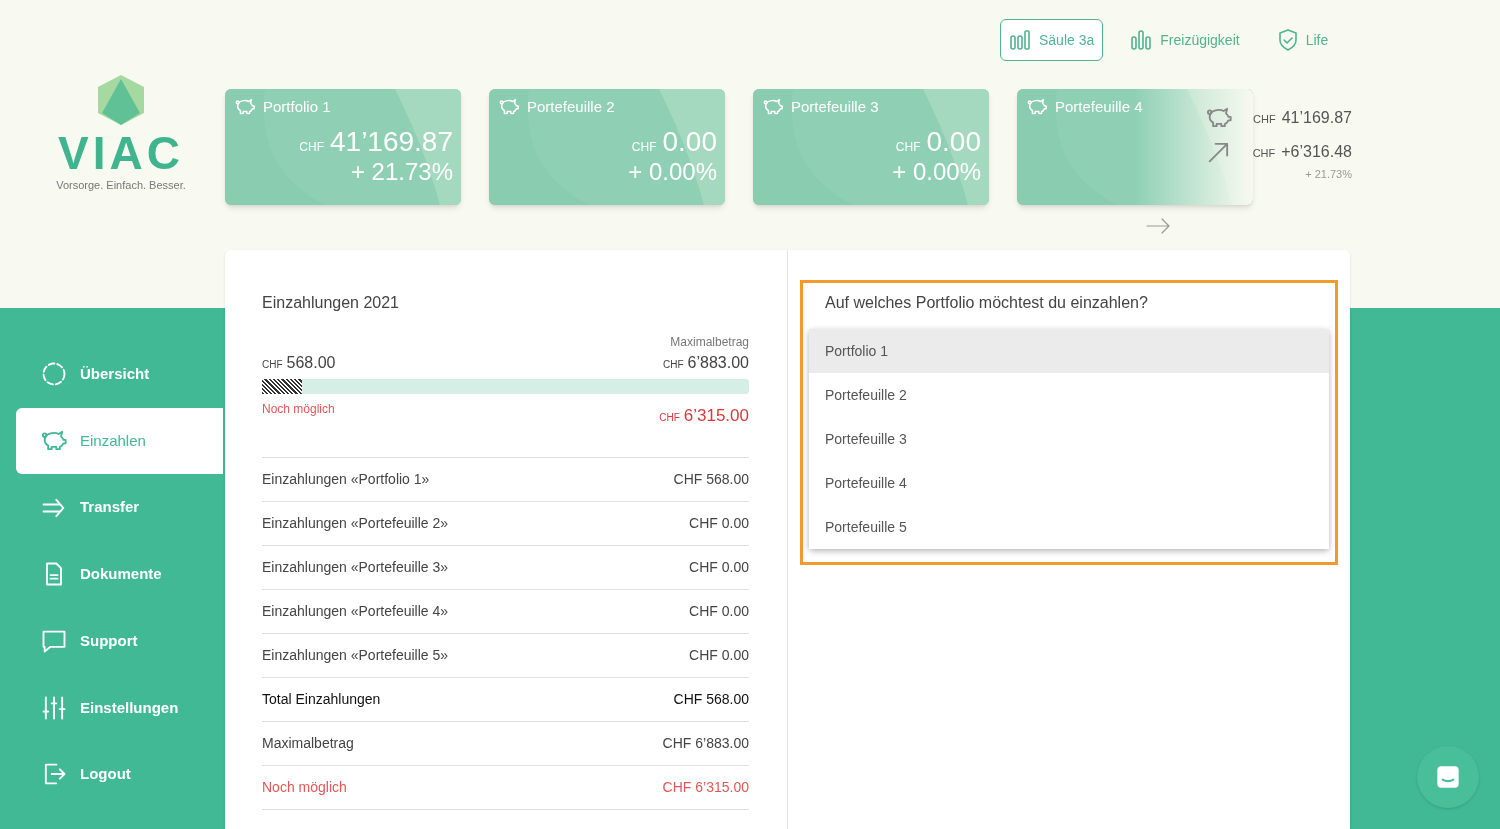 The height and width of the screenshot is (829, 1500). I want to click on remaining-label: Noch möglich, so click(298, 409).